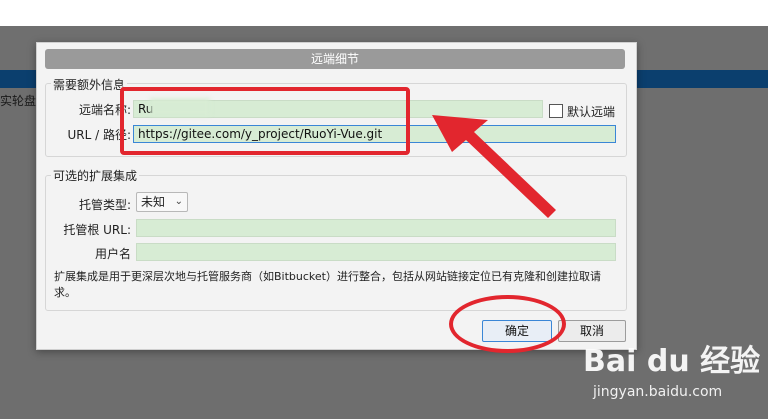 Image resolution: width=768 pixels, height=419 pixels. I want to click on host-type-value: 未知, so click(153, 202).